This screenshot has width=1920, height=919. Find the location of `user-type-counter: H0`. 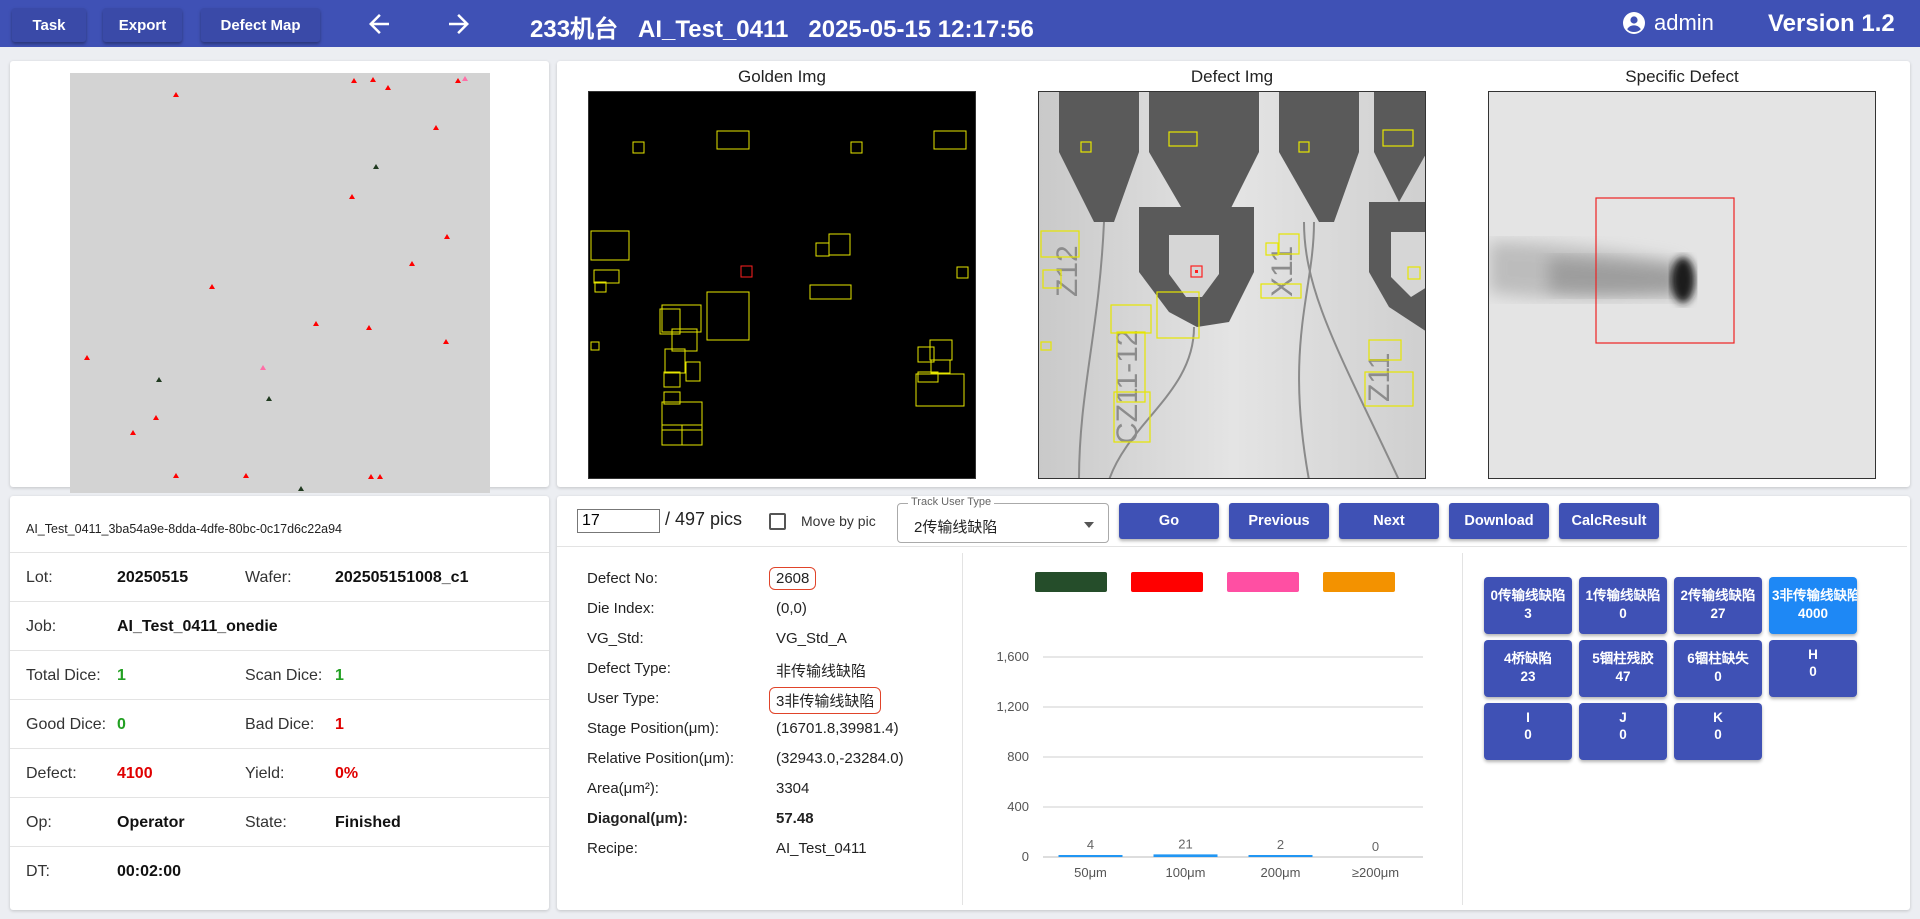

user-type-counter: H0 is located at coordinates (1813, 668).